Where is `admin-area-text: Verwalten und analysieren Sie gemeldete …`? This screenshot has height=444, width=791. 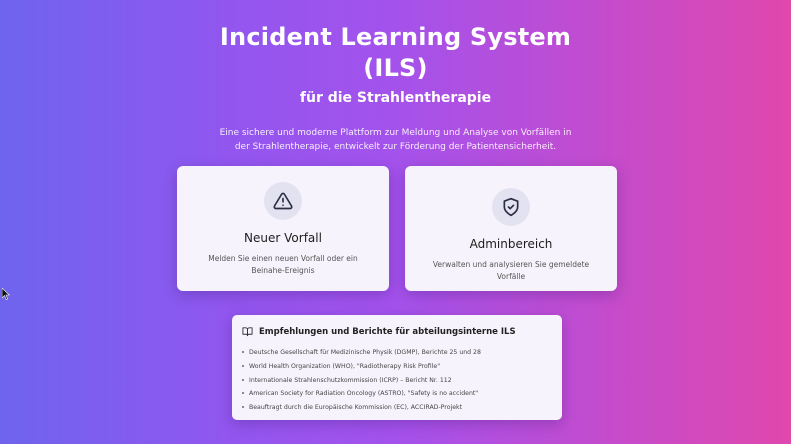 admin-area-text: Verwalten und analysieren Sie gemeldete … is located at coordinates (511, 270).